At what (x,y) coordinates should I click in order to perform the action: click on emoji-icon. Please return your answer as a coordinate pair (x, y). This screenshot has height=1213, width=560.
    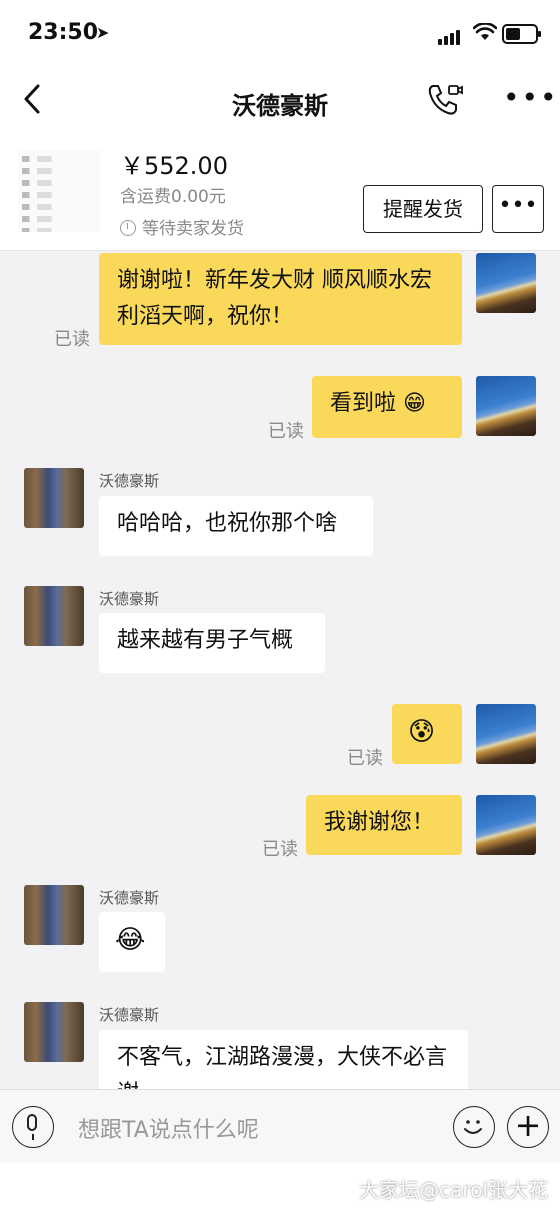
    Looking at the image, I should click on (474, 1127).